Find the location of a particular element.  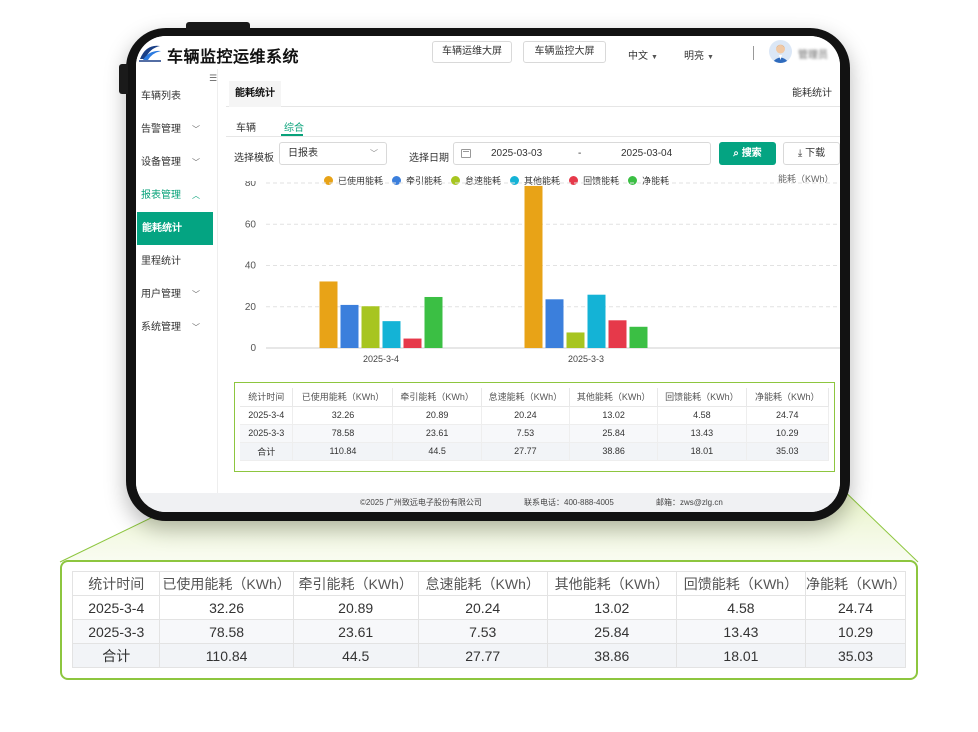

sidebar-item: 报表管理 ︿ is located at coordinates (174, 195).